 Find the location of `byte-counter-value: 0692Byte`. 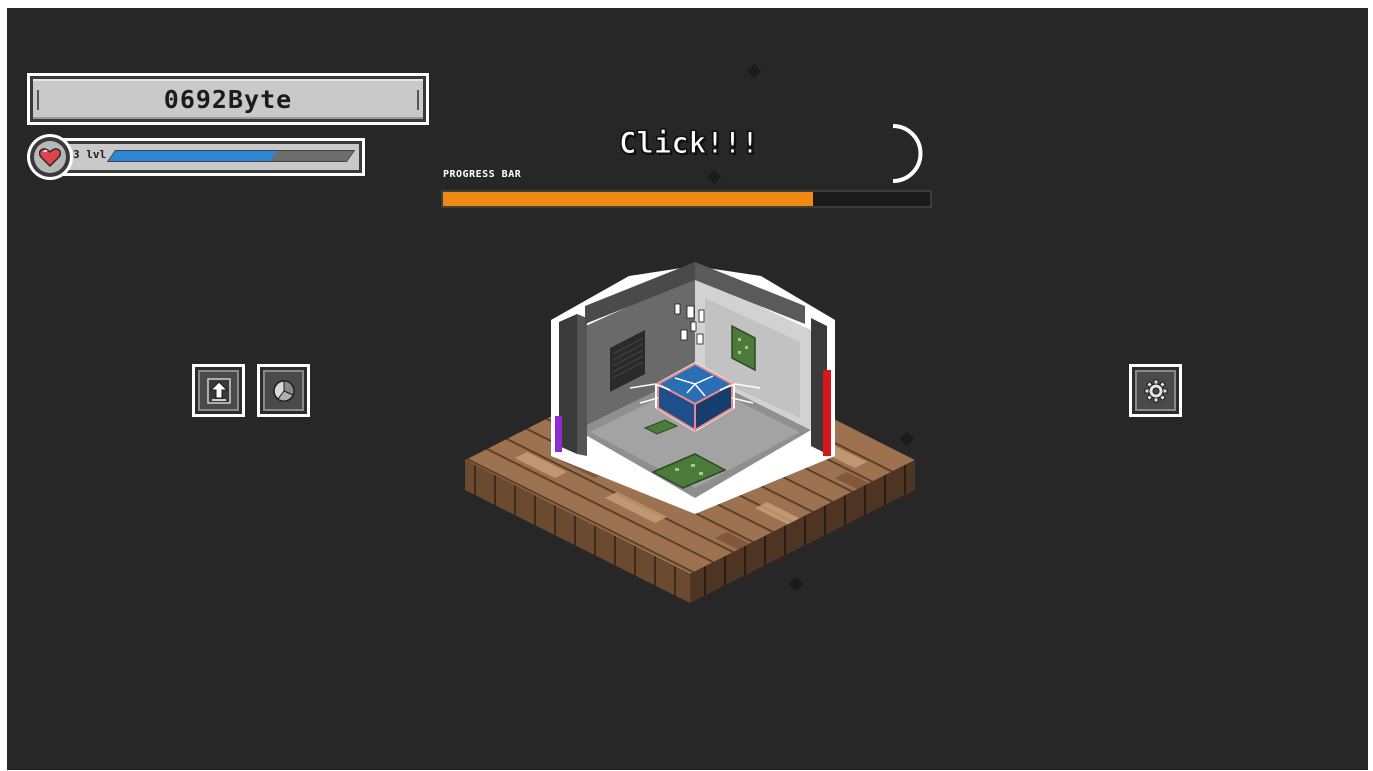

byte-counter-value: 0692Byte is located at coordinates (228, 99).